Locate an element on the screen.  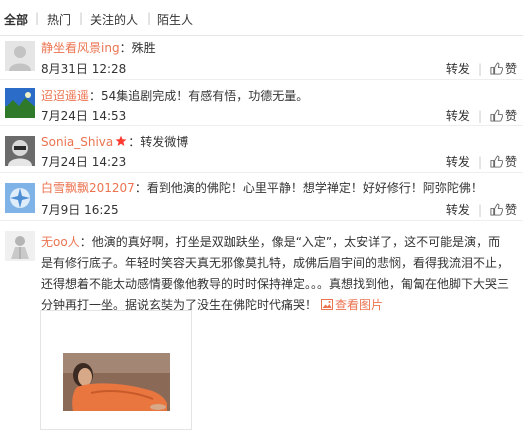
comment-timestamp: 8月31日 12:28 is located at coordinates (84, 69).